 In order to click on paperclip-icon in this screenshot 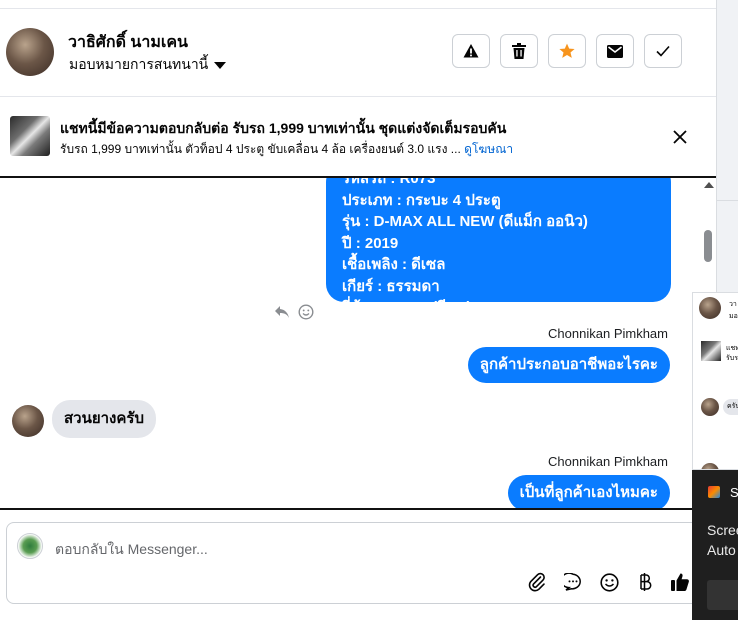, I will do `click(536, 582)`.